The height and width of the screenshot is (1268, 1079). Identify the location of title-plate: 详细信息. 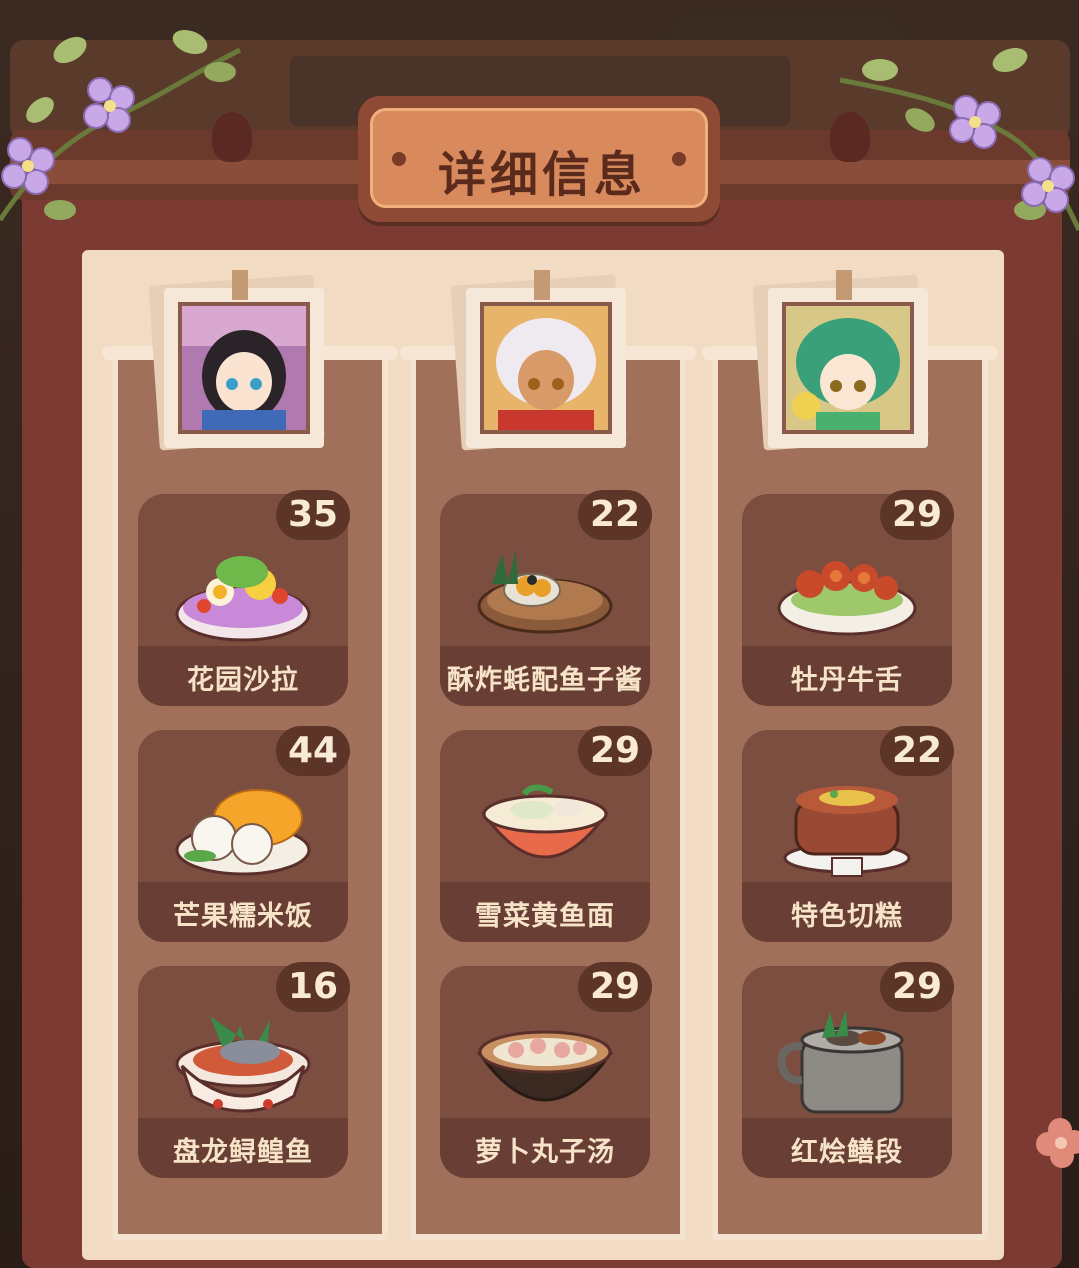
(539, 159).